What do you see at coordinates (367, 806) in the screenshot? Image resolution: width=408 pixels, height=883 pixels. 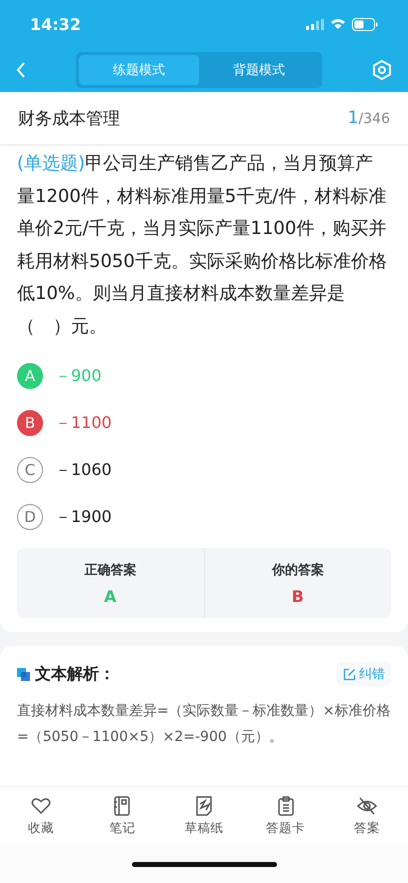 I see `crossed-eye-icon` at bounding box center [367, 806].